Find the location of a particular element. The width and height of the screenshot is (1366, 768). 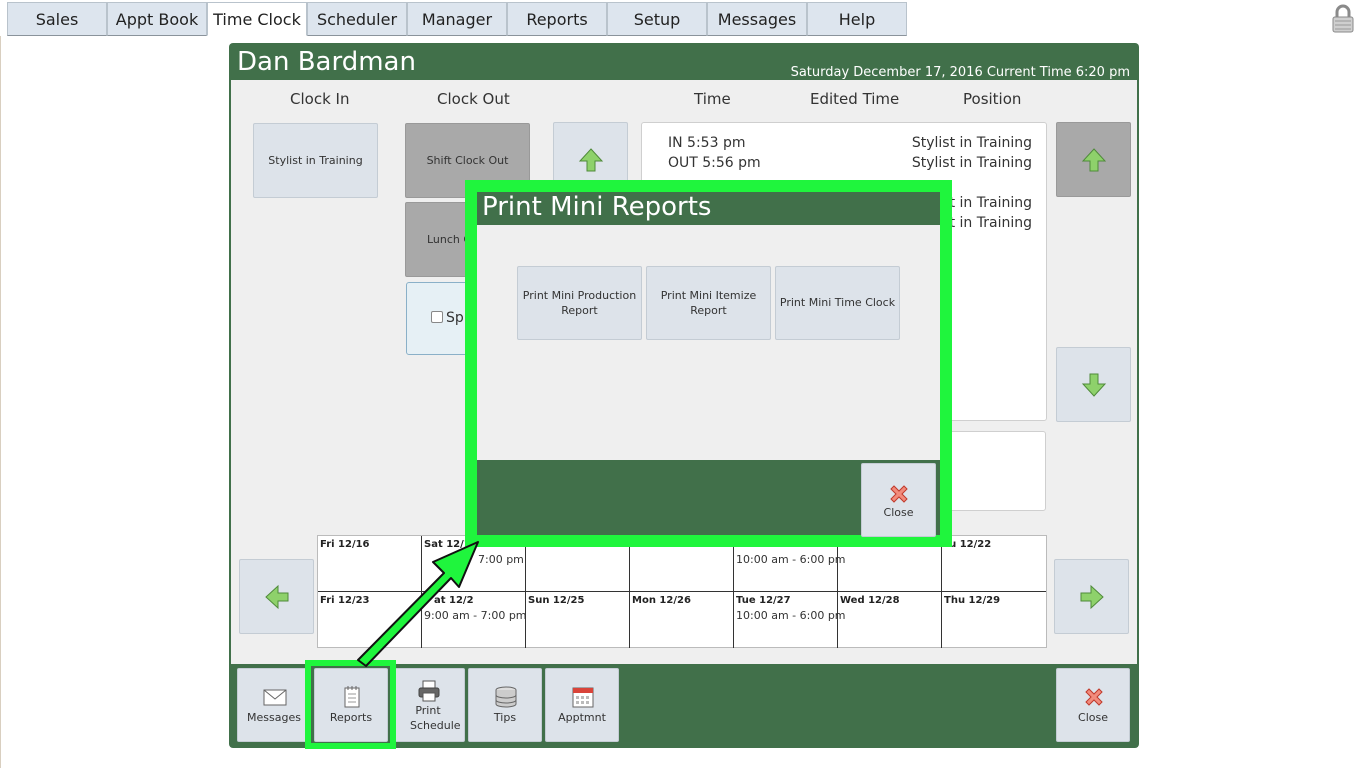

calendar-day: Mon 12/26 is located at coordinates (661, 600).